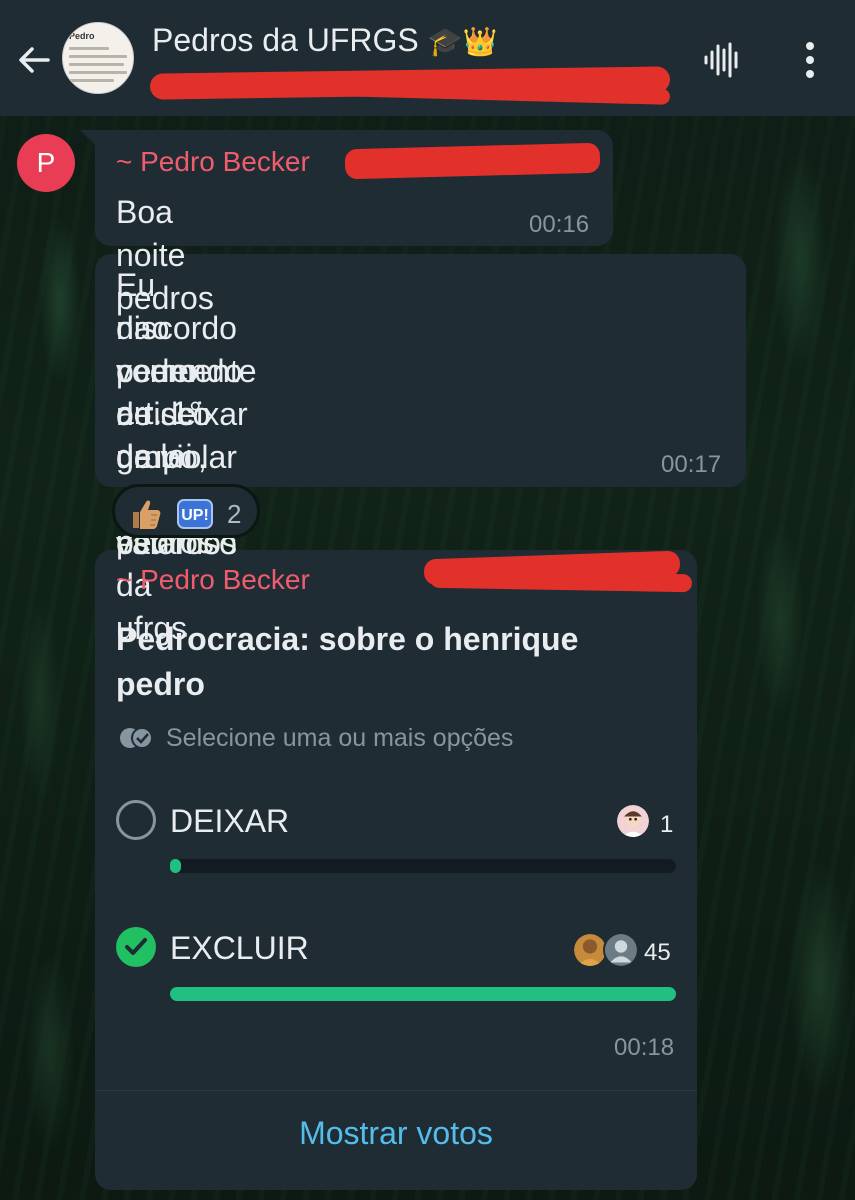  Describe the element at coordinates (136, 947) in the screenshot. I see `check-circle-icon` at that location.